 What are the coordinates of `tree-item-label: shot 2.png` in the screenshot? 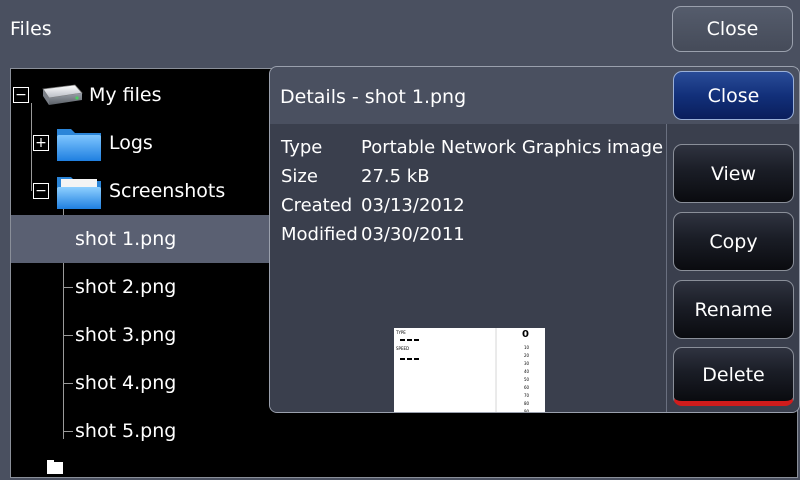 It's located at (126, 287).